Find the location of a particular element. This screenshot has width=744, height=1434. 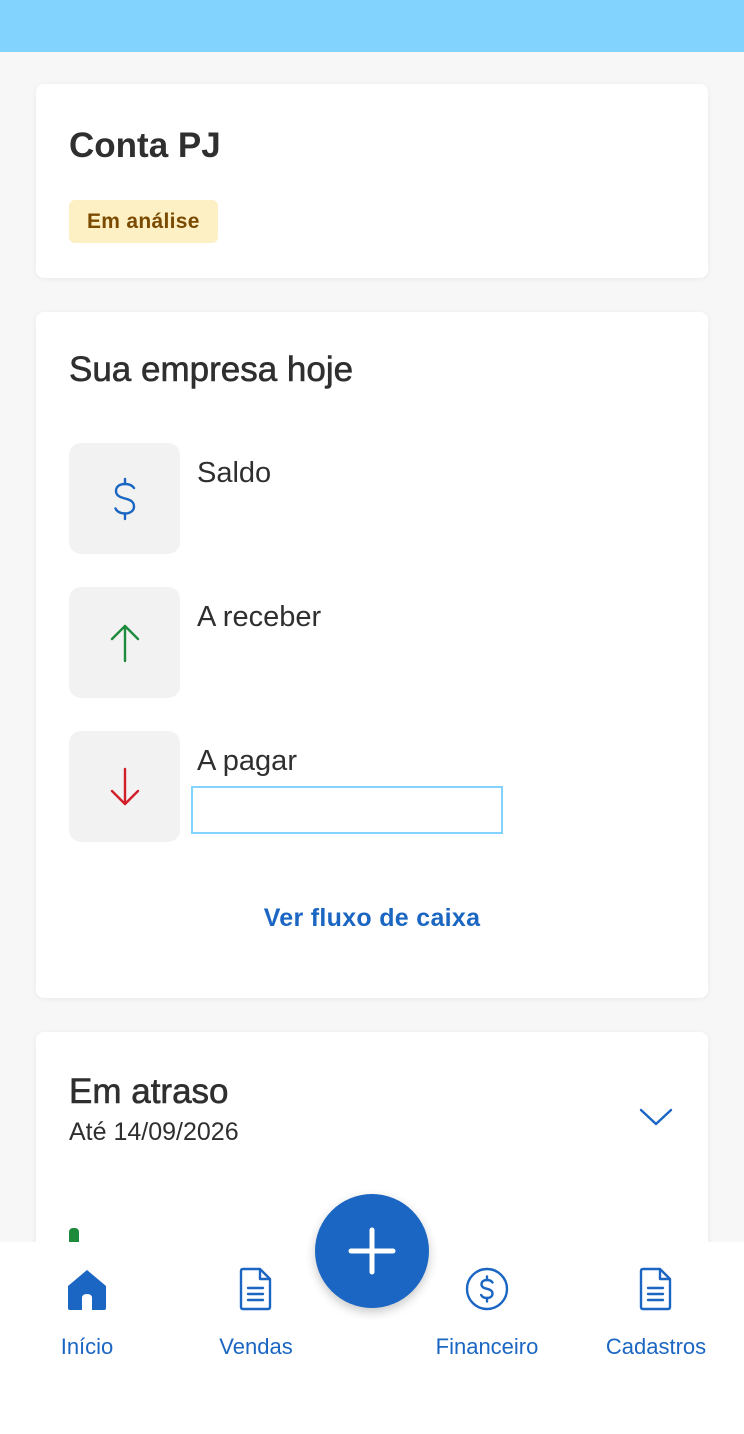

plus-icon is located at coordinates (372, 1251).